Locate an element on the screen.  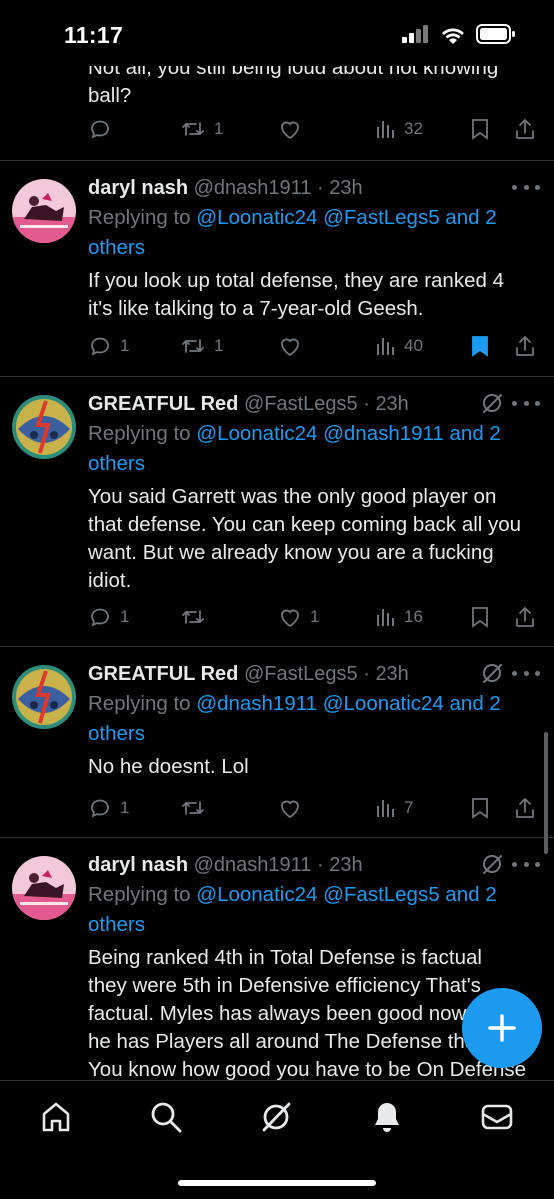
home-indicator is located at coordinates (277, 1183).